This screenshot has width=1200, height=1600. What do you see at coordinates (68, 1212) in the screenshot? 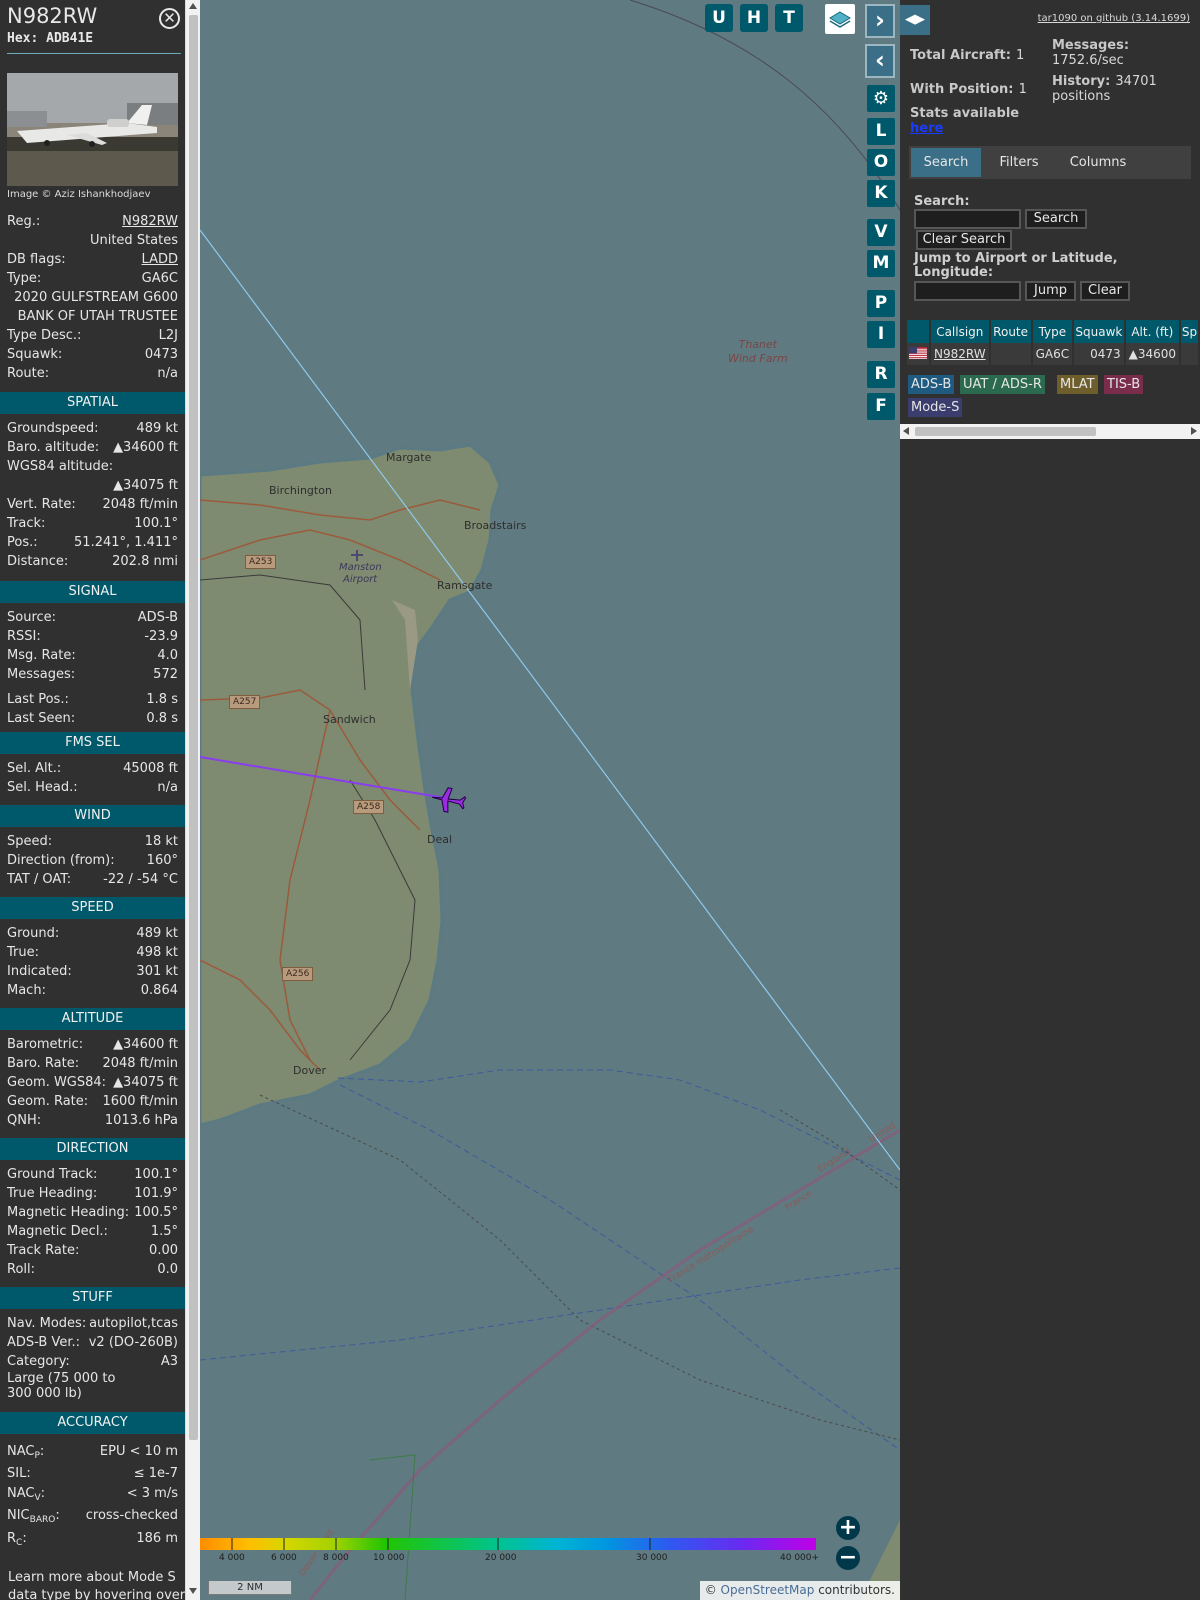
I see `field-label: Magnetic Heading:` at bounding box center [68, 1212].